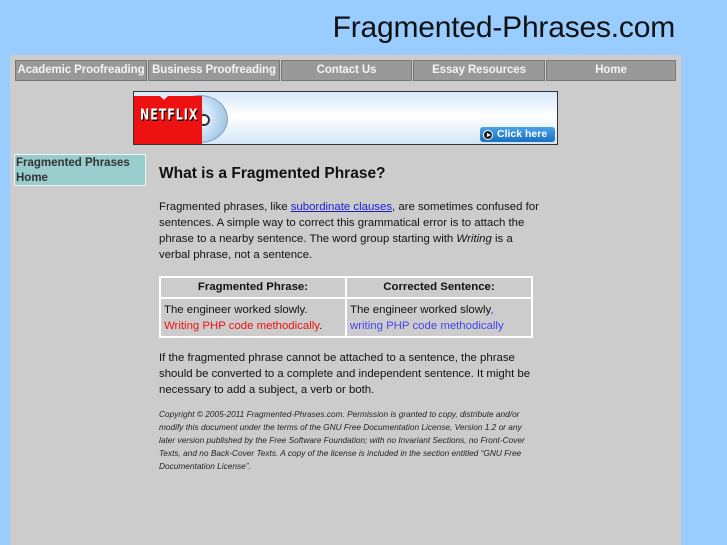 The height and width of the screenshot is (545, 727). Describe the element at coordinates (345, 118) in the screenshot. I see `netflix-banner-ad: NETFLIX Click here` at that location.